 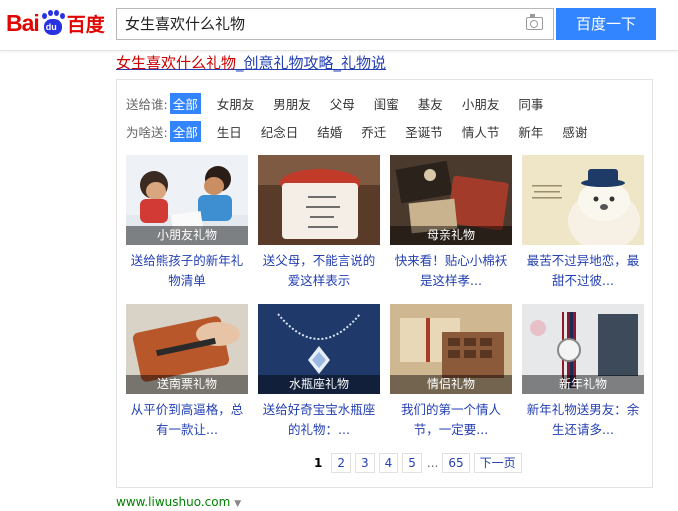 I want to click on occasion-option-all: 全部, so click(x=185, y=131).